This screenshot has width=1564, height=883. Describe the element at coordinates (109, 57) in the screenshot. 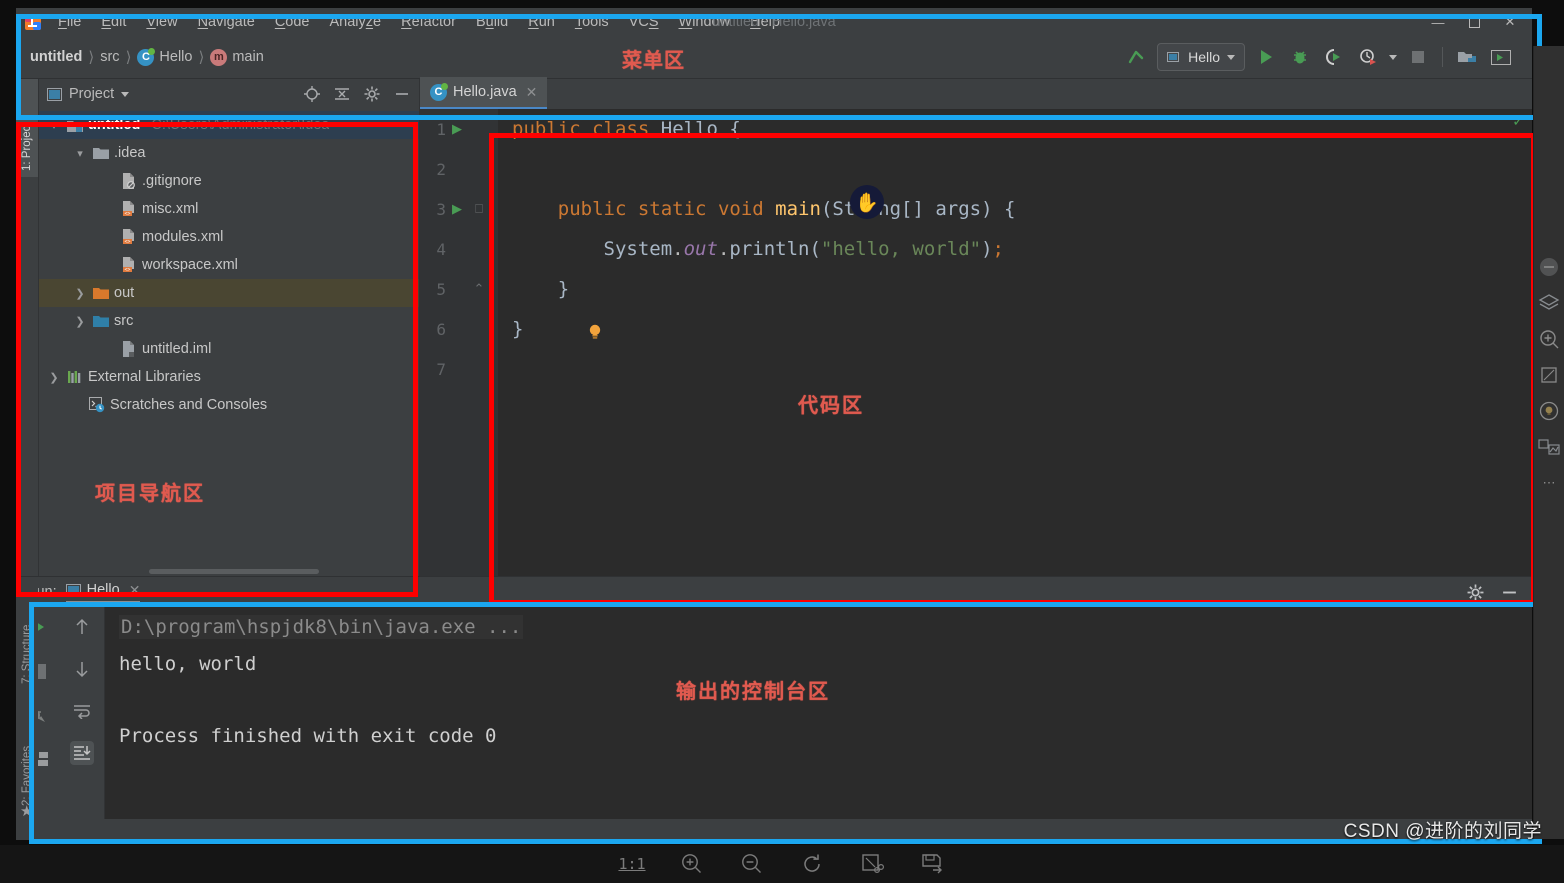

I see `breadcrumb-item-src: src` at that location.